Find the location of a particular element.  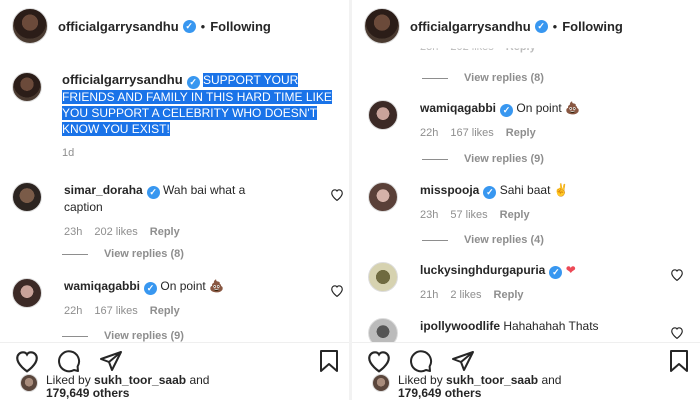

commenter-username: misspooja is located at coordinates (449, 190).